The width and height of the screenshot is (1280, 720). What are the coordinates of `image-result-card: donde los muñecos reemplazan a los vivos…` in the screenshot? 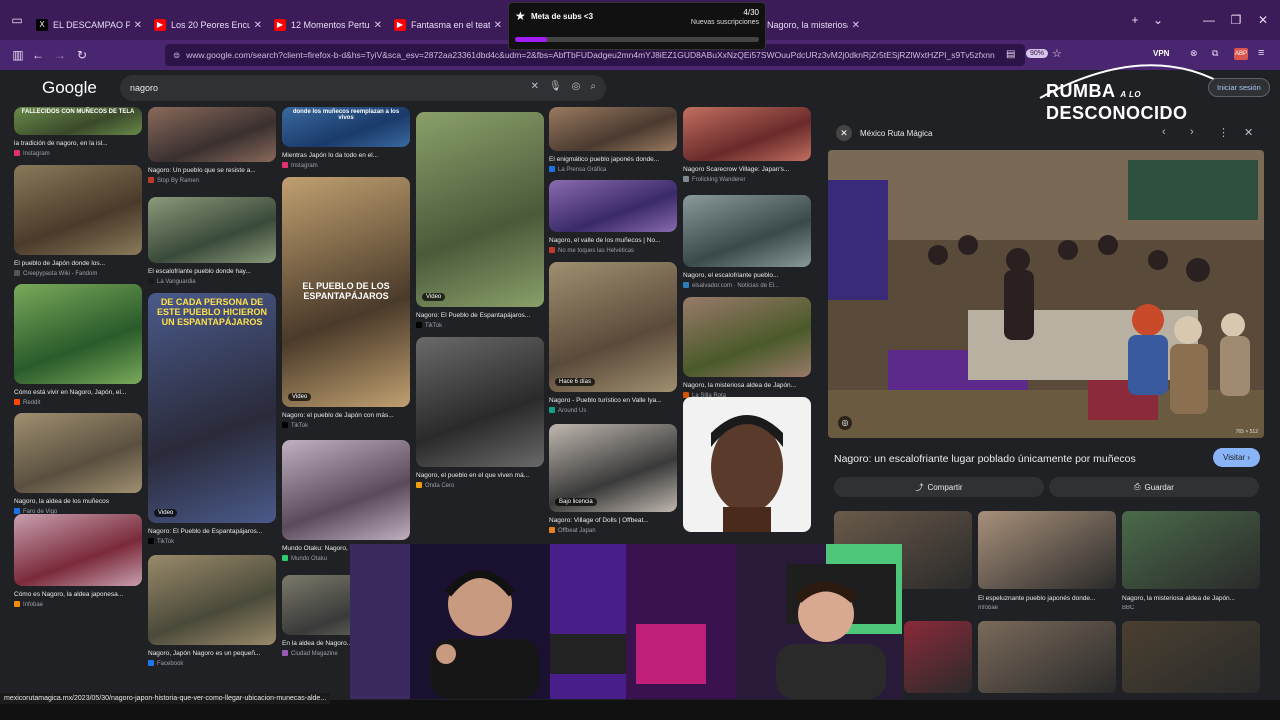 It's located at (346, 142).